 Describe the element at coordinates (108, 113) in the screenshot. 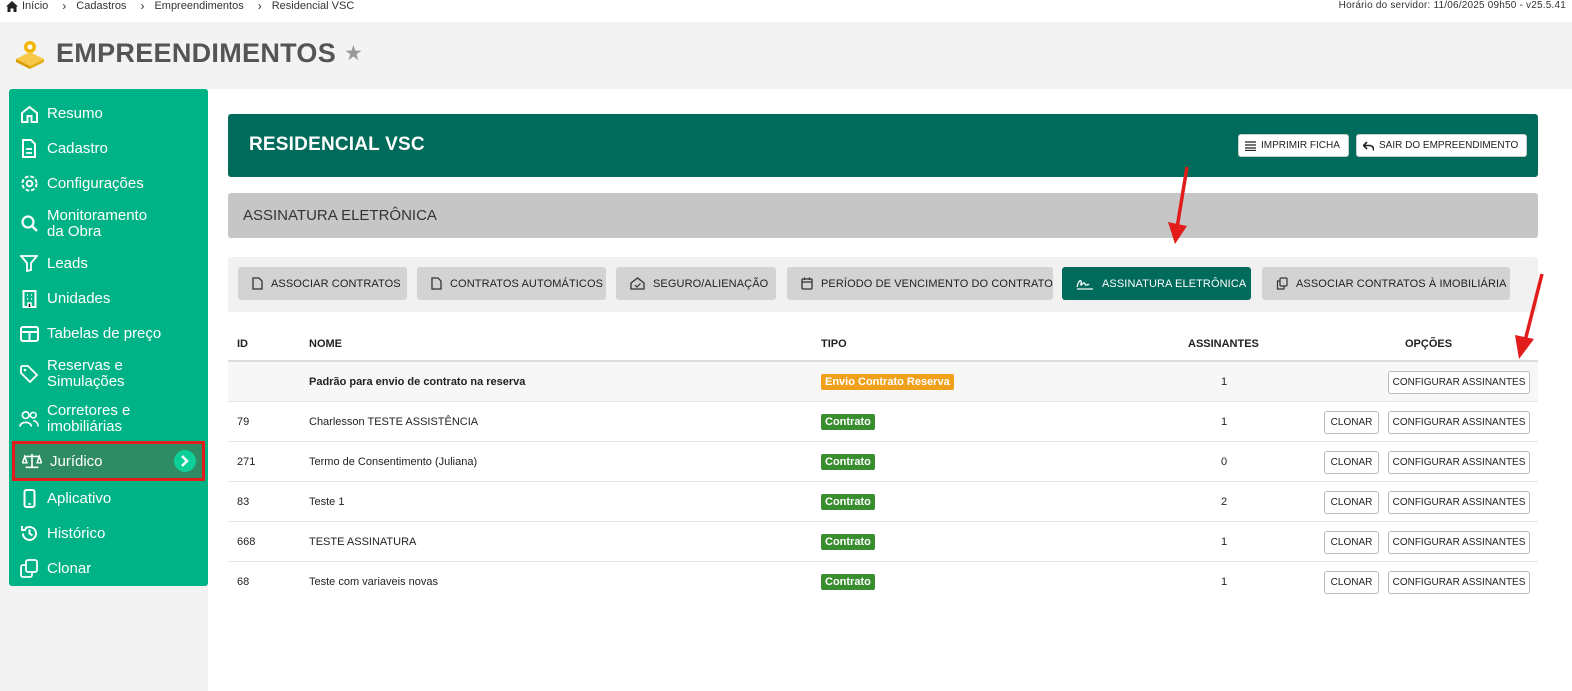

I see `sidebar-item-resumo: Resumo` at that location.